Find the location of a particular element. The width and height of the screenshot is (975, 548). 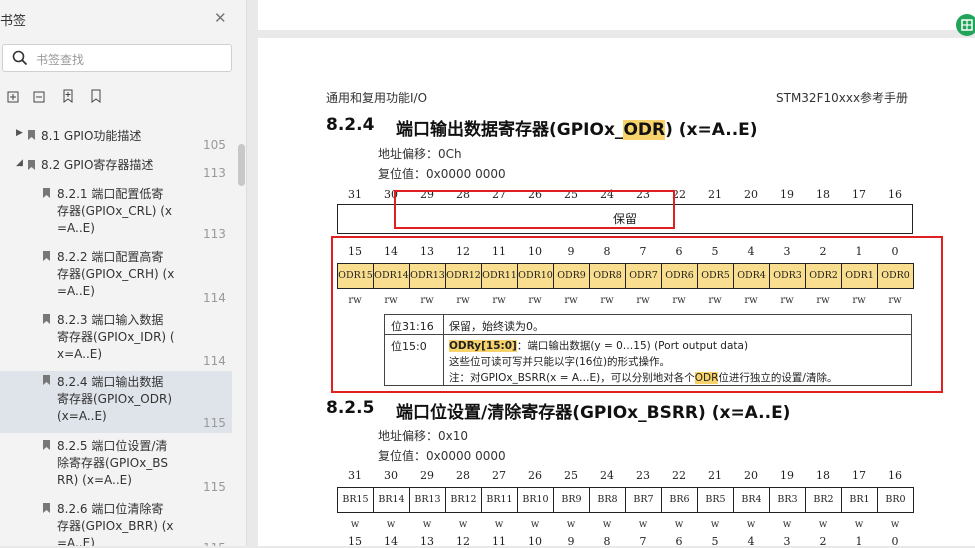

expand-arrow-icon: ▶ is located at coordinates (19, 133).